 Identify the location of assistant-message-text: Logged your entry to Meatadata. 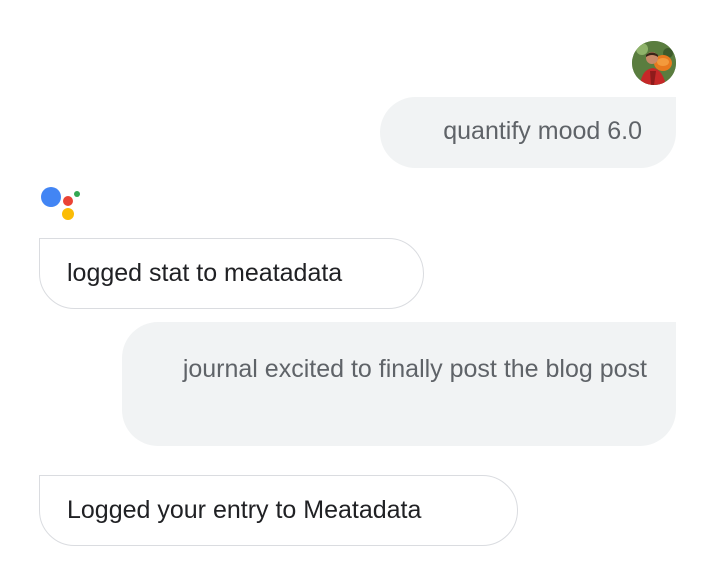
(244, 510).